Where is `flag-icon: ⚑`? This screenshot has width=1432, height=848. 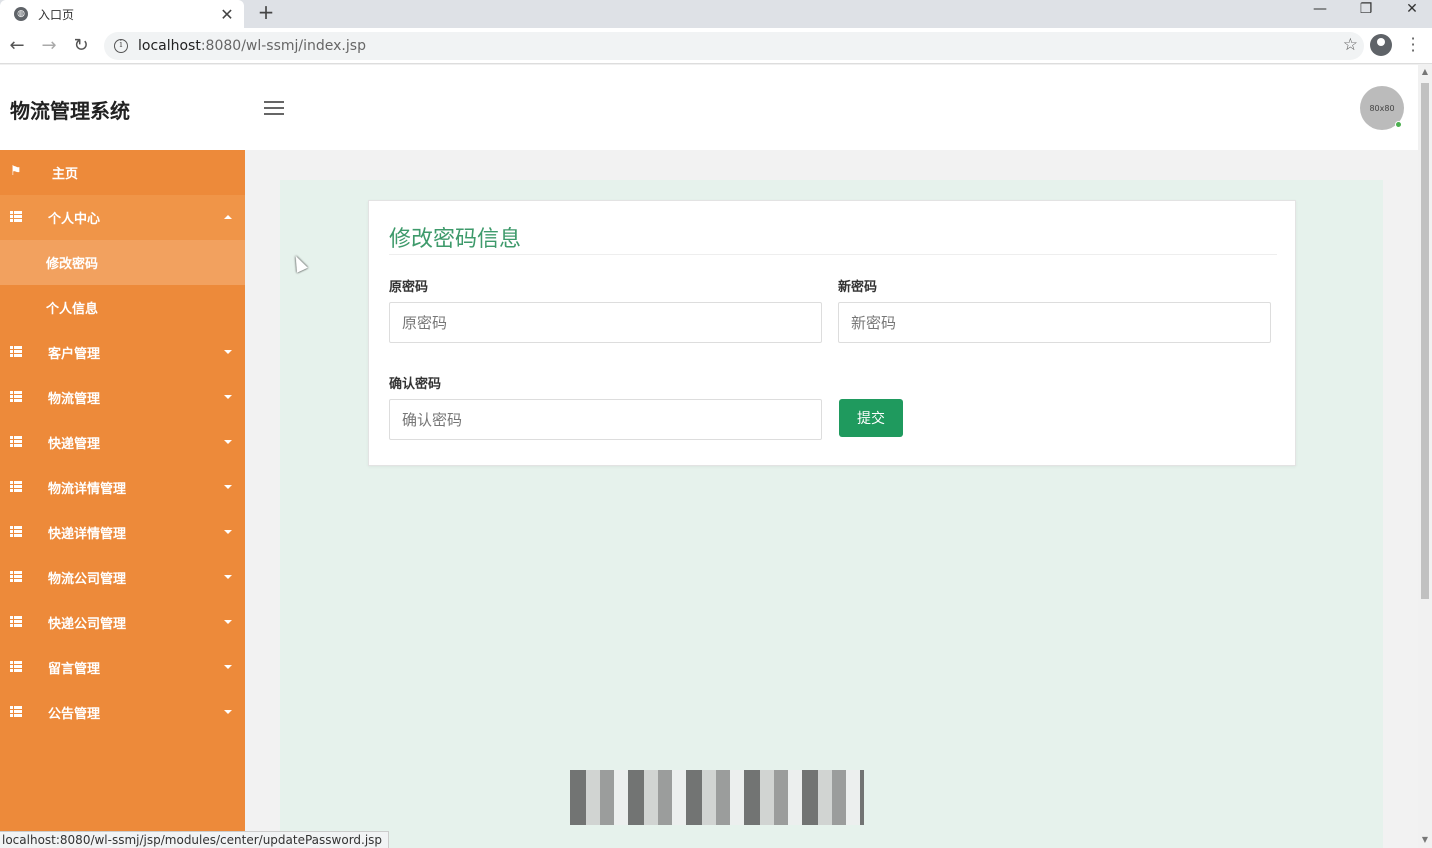
flag-icon: ⚑ is located at coordinates (16, 171).